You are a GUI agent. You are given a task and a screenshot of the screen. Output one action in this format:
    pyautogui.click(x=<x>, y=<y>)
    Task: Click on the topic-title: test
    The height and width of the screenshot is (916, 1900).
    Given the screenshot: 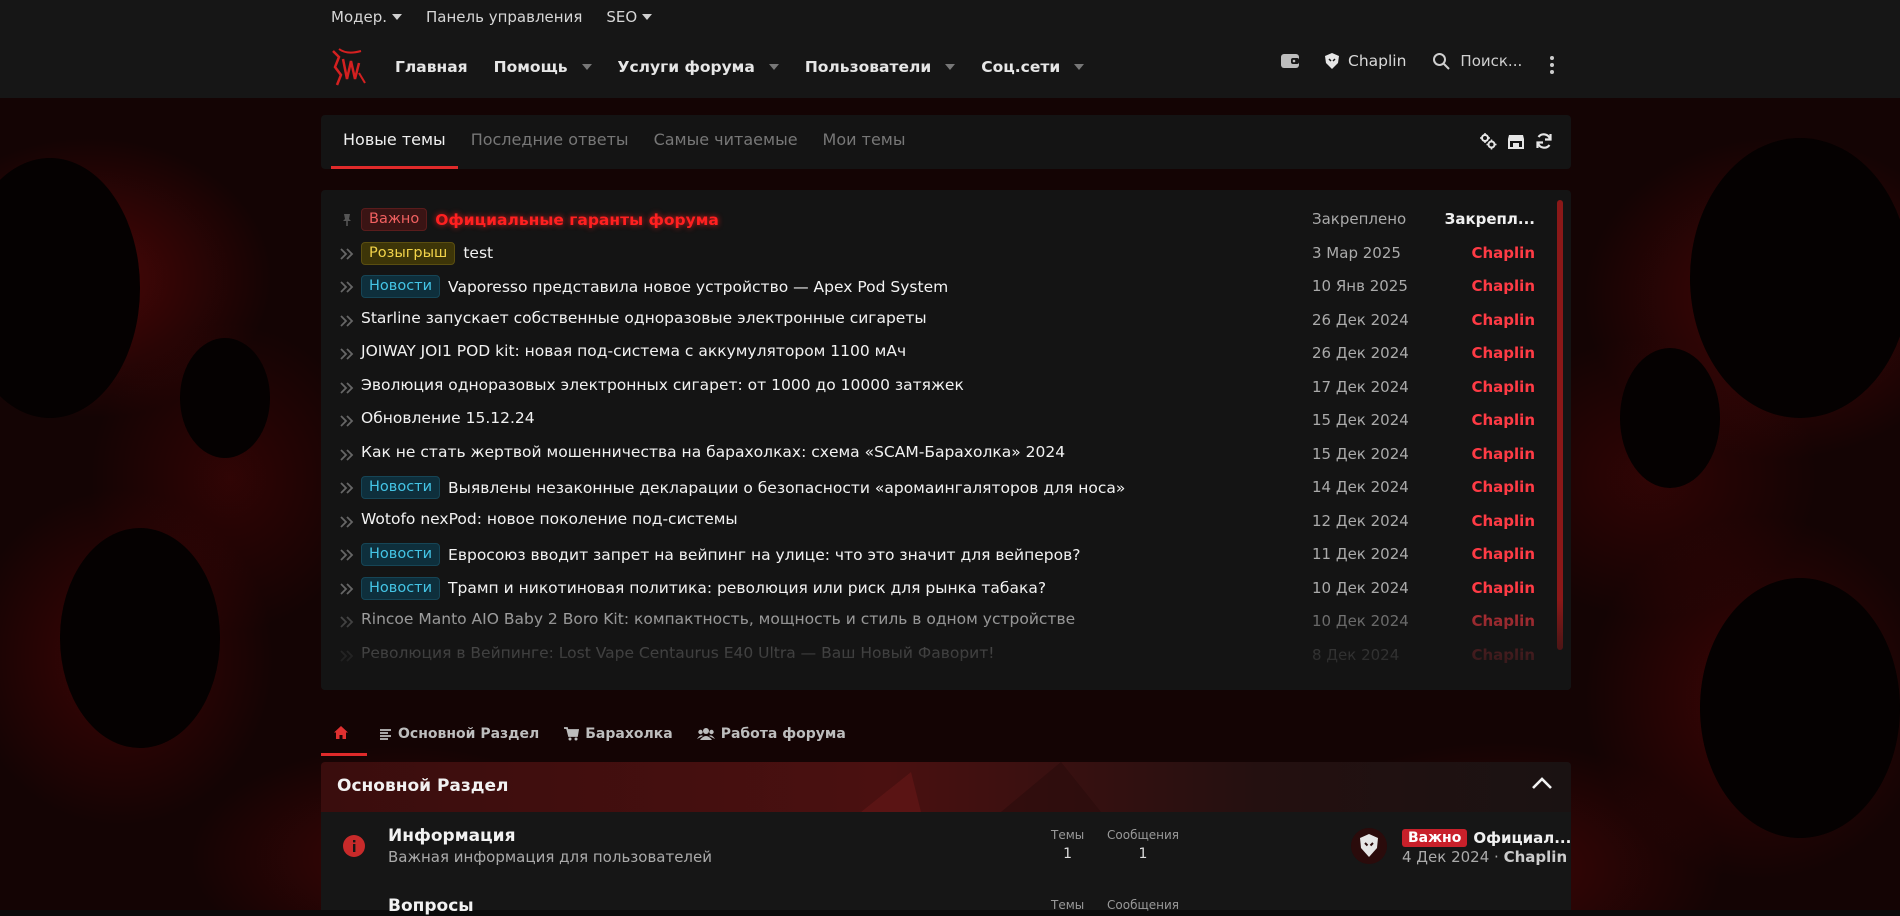 What is the action you would take?
    pyautogui.click(x=478, y=253)
    